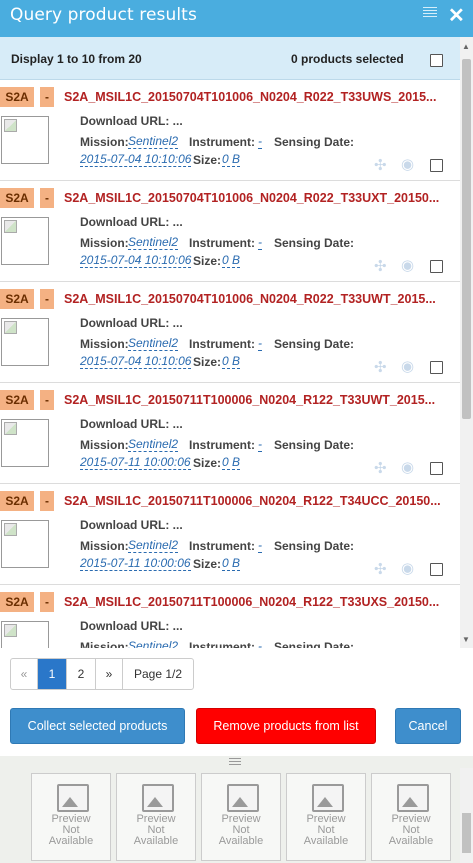 This screenshot has width=473, height=863. I want to click on scroll-up-arrow-icon: ▲, so click(466, 46).